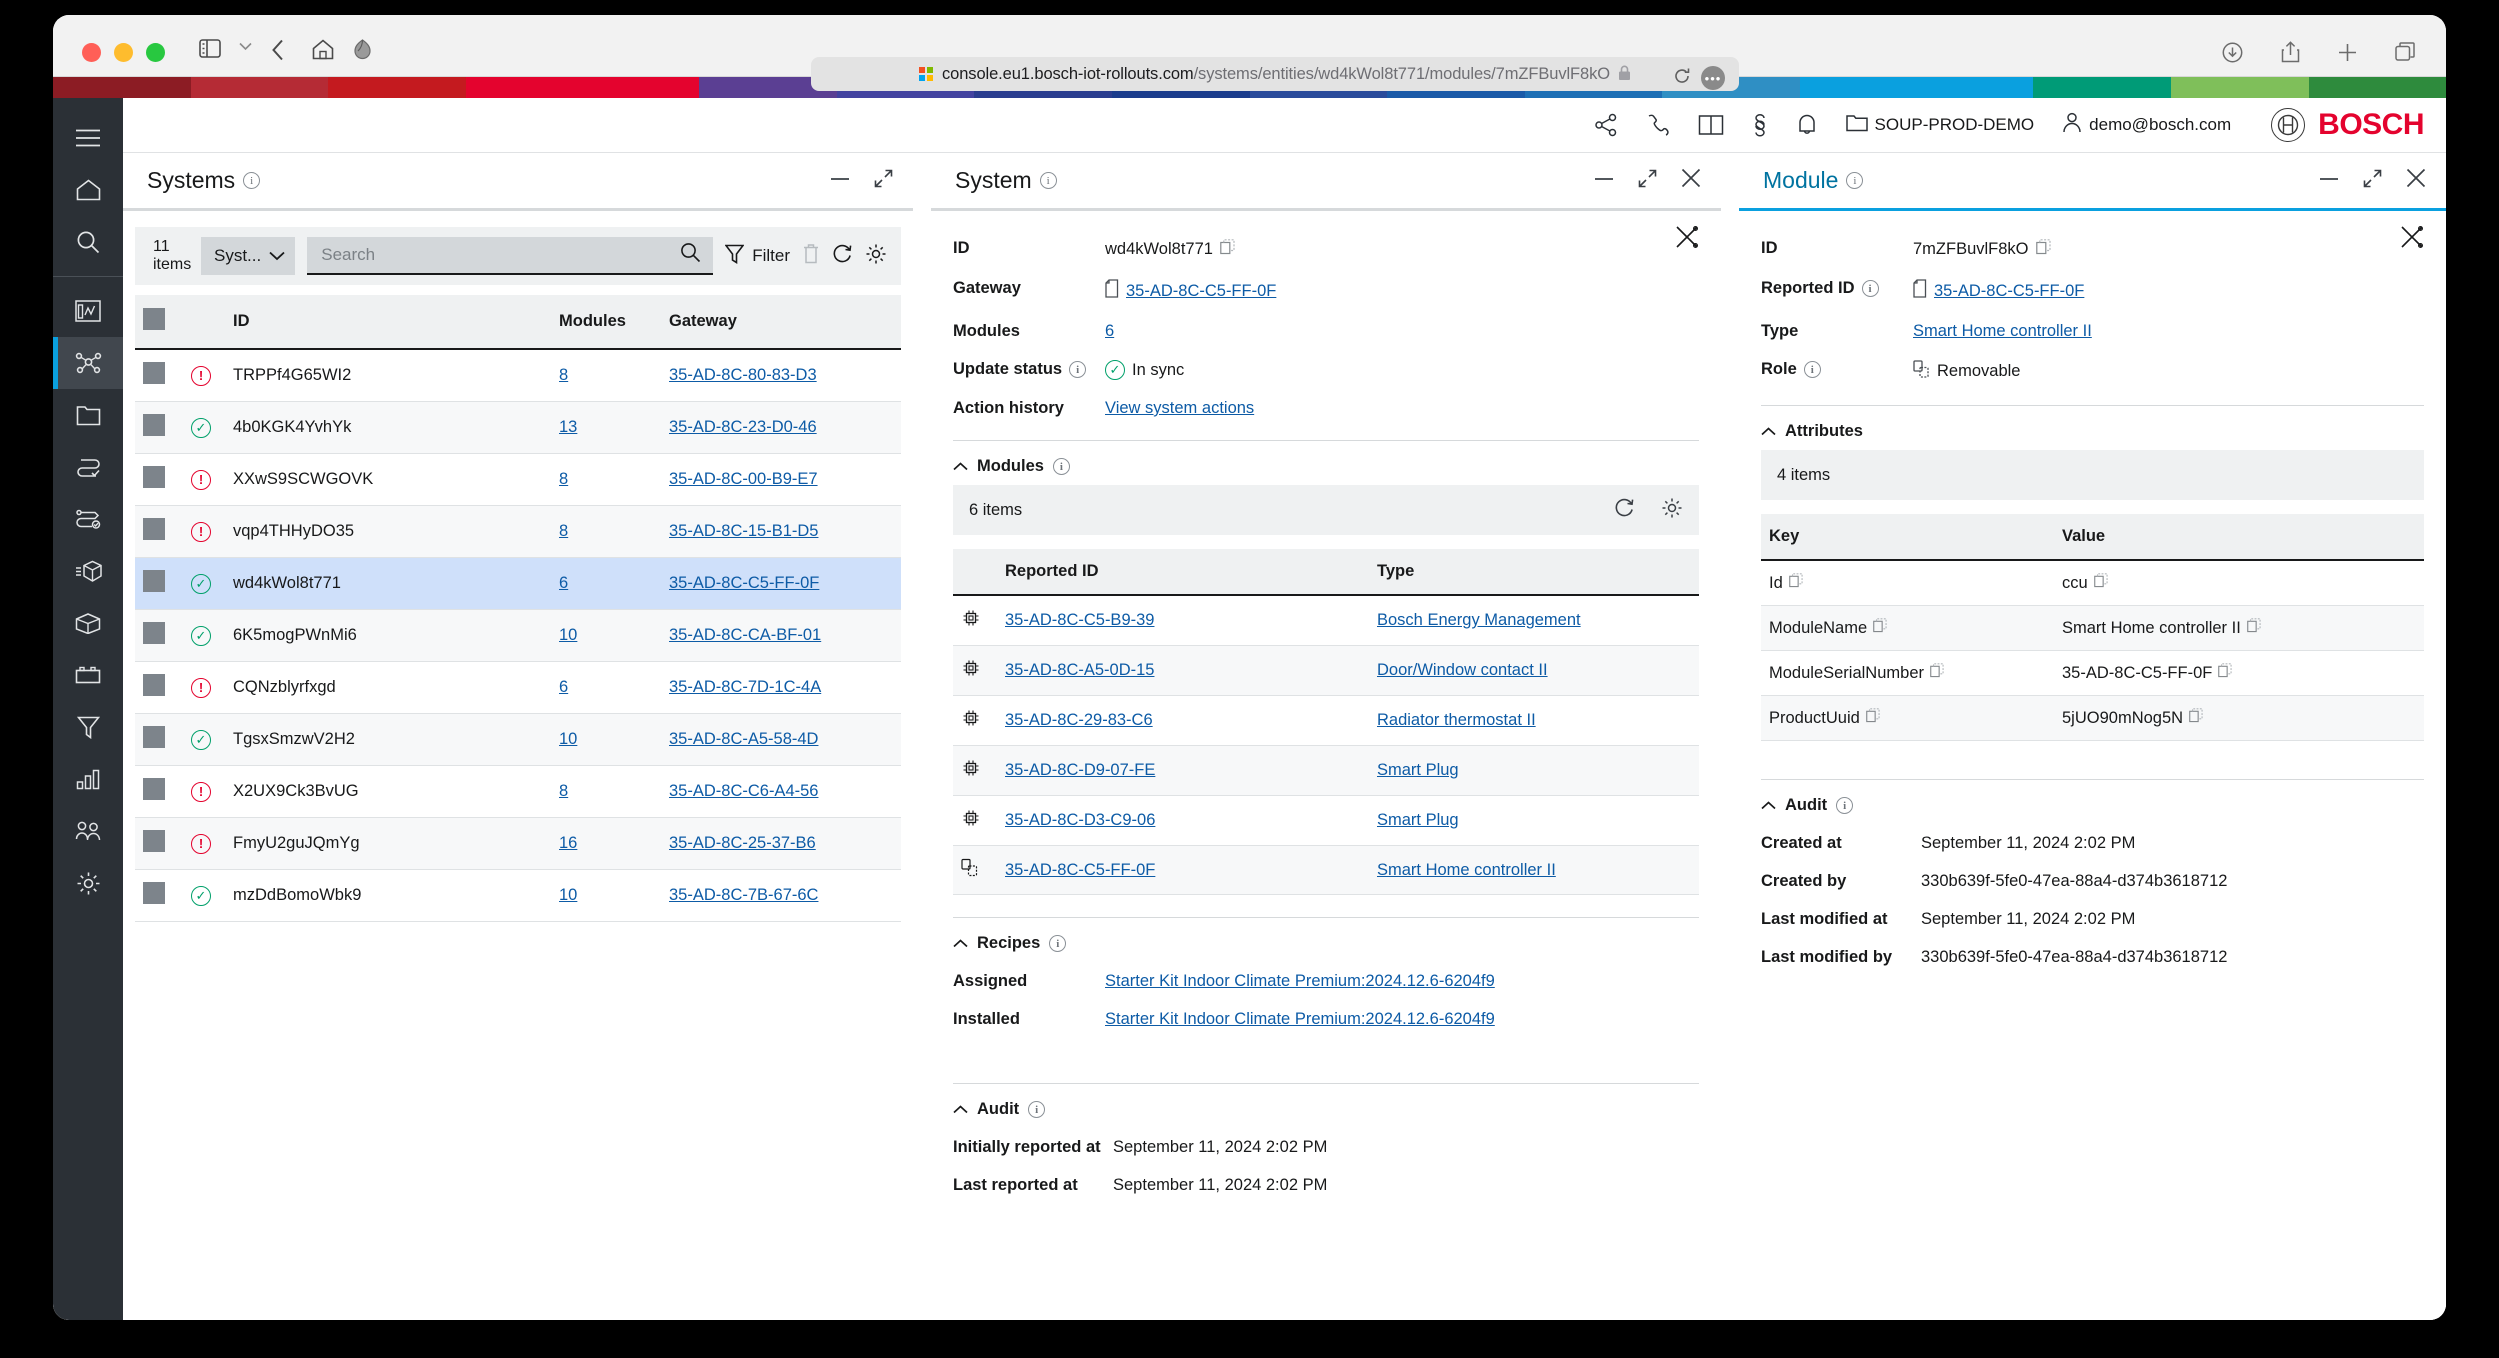 This screenshot has height=1358, width=2499. I want to click on chart-icon, so click(88, 779).